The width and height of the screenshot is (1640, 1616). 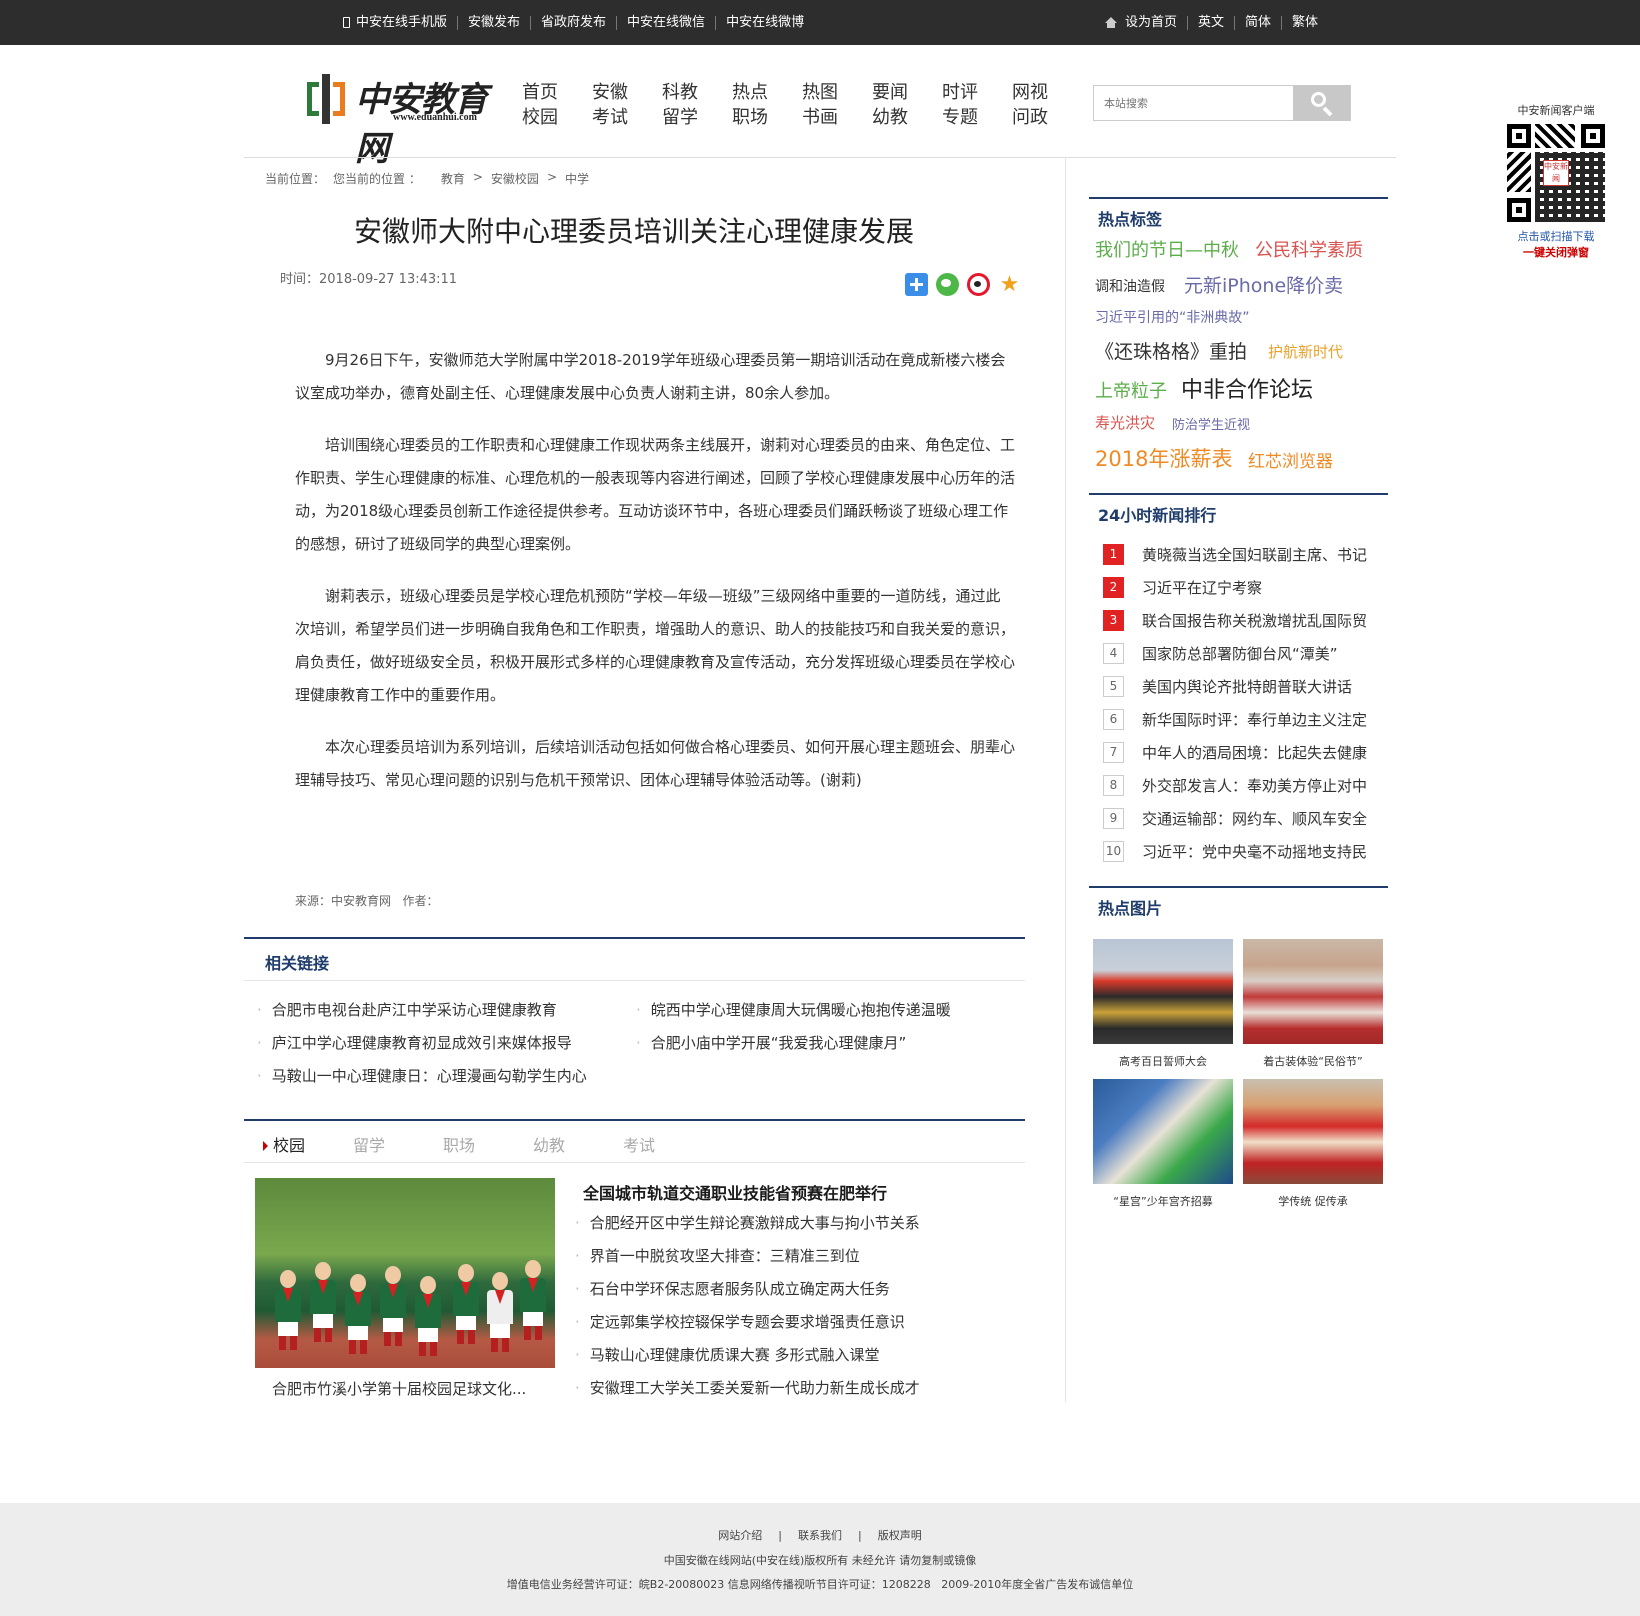 I want to click on nav-item: 书画, so click(x=837, y=117).